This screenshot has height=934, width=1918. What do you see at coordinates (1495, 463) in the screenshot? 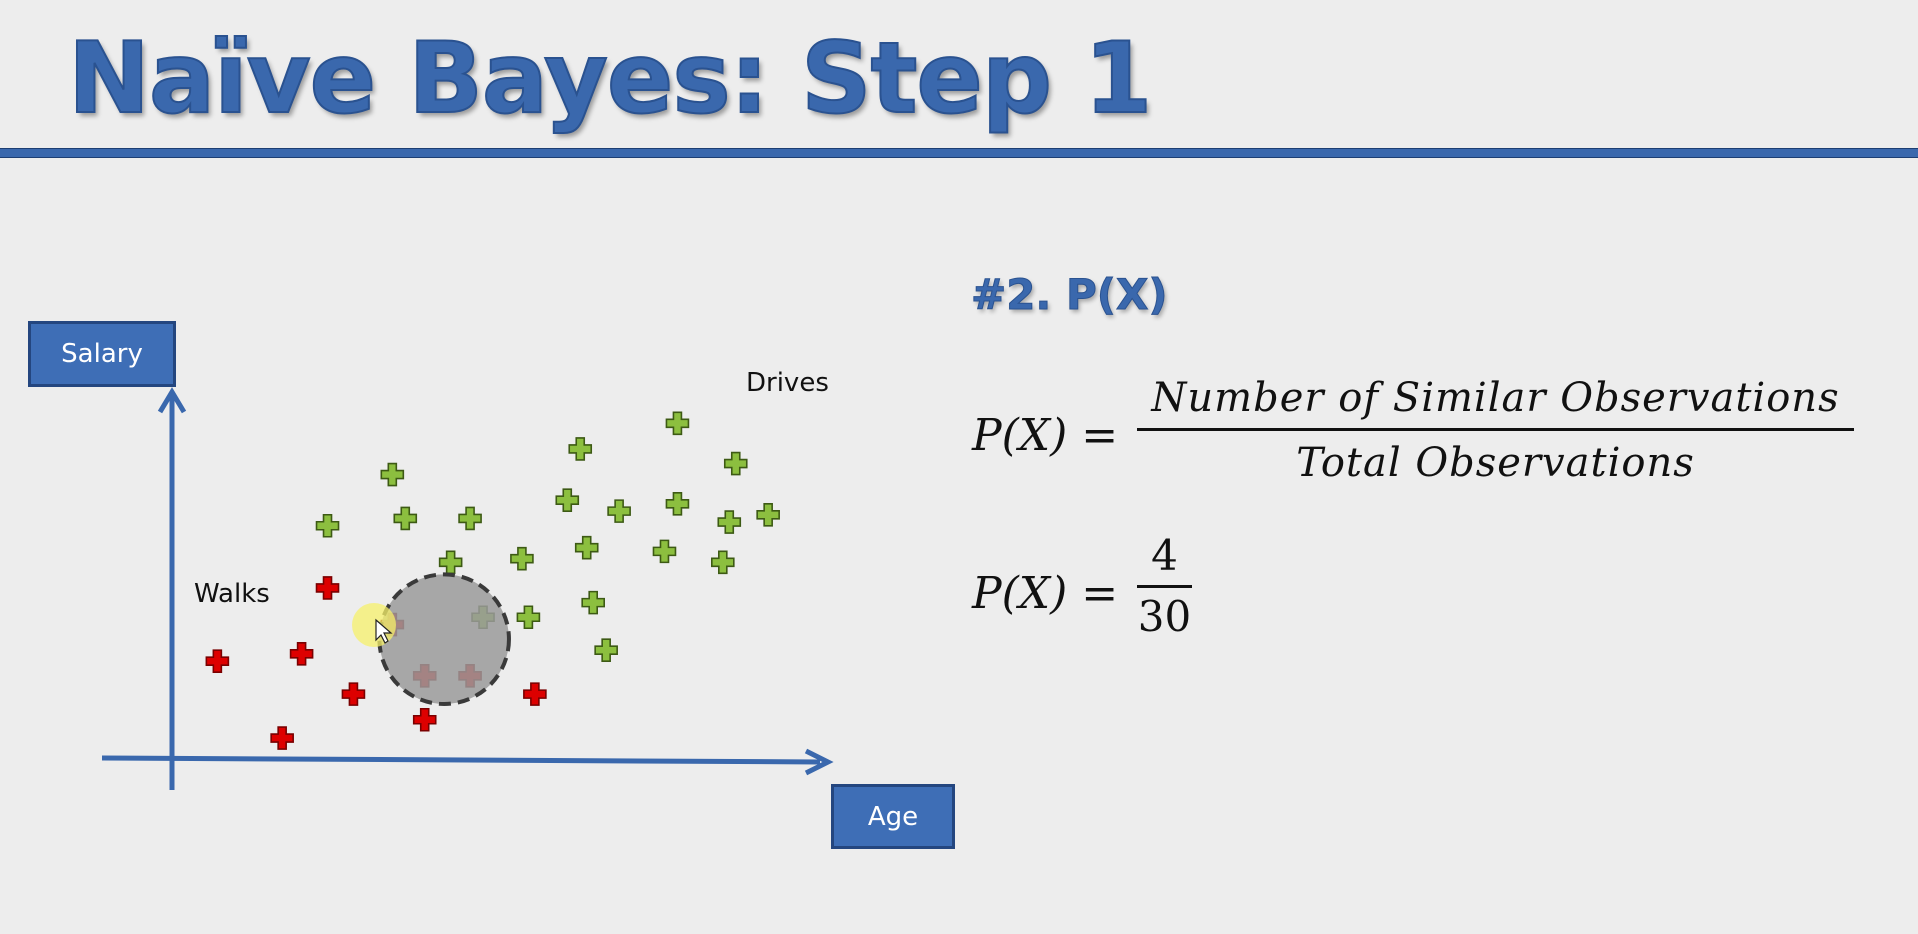
I see `formula-denominator: Total Observations` at bounding box center [1495, 463].